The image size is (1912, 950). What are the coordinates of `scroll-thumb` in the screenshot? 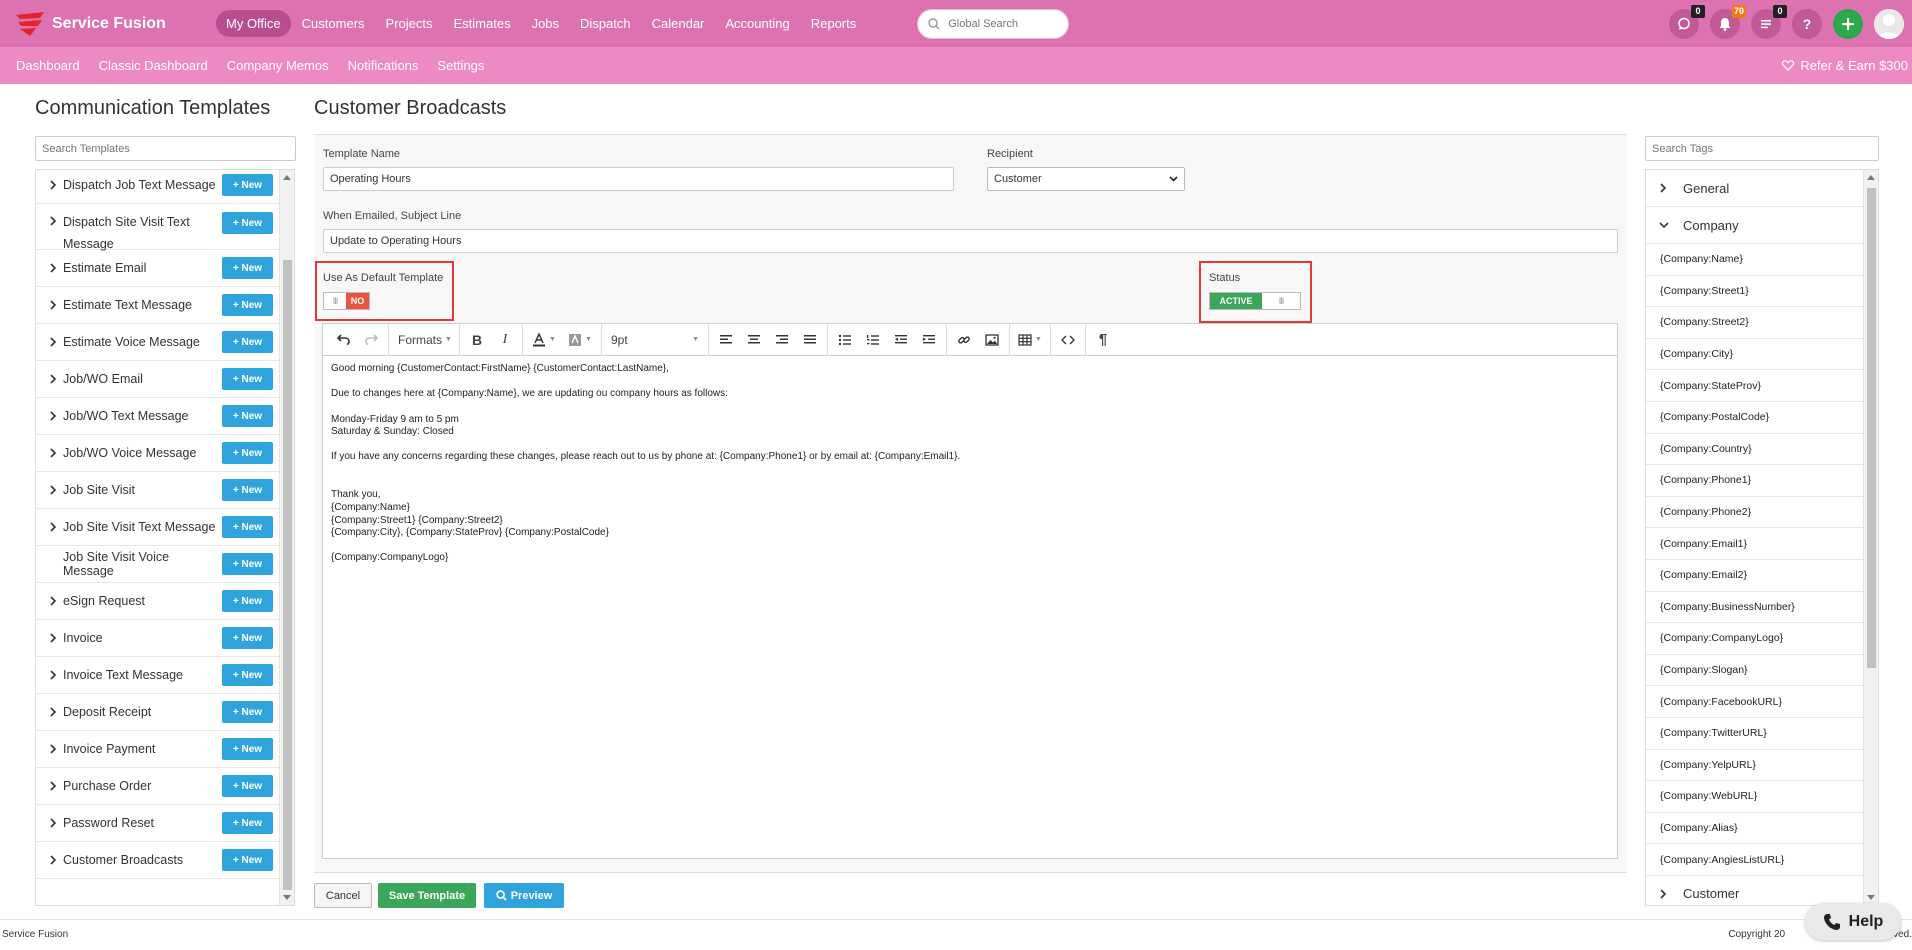 It's located at (1871, 428).